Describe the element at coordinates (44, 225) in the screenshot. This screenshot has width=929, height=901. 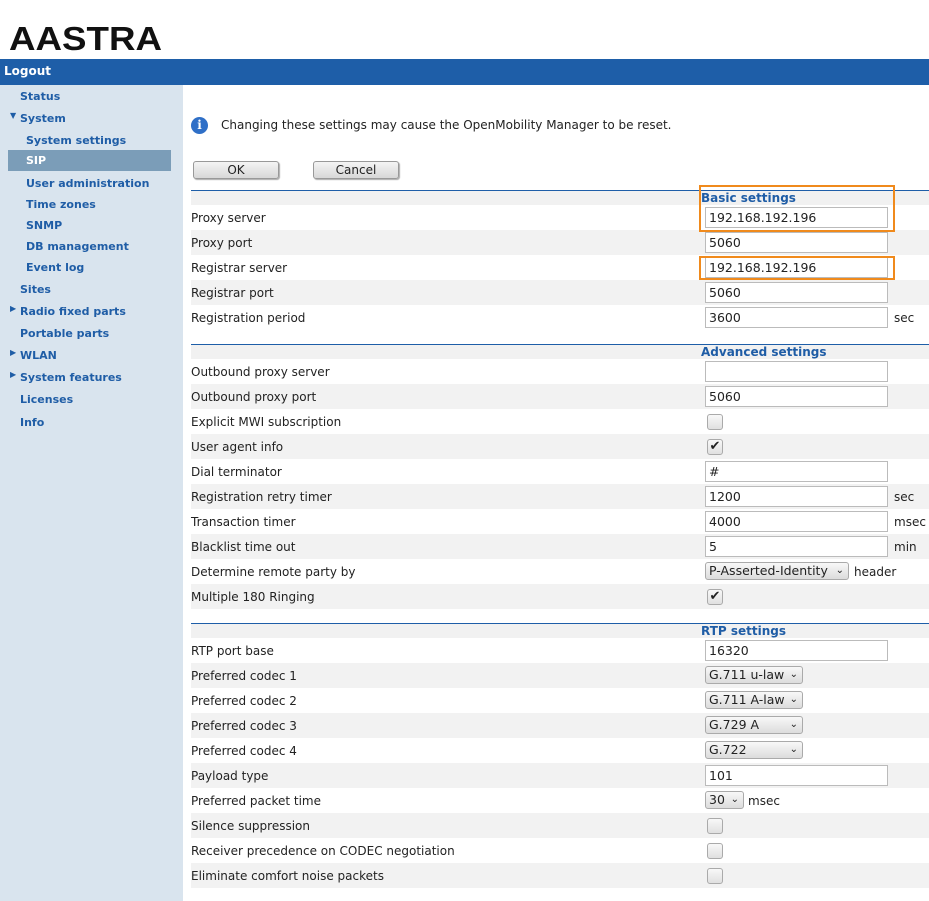
I see `nav-snmp: SNMP` at that location.